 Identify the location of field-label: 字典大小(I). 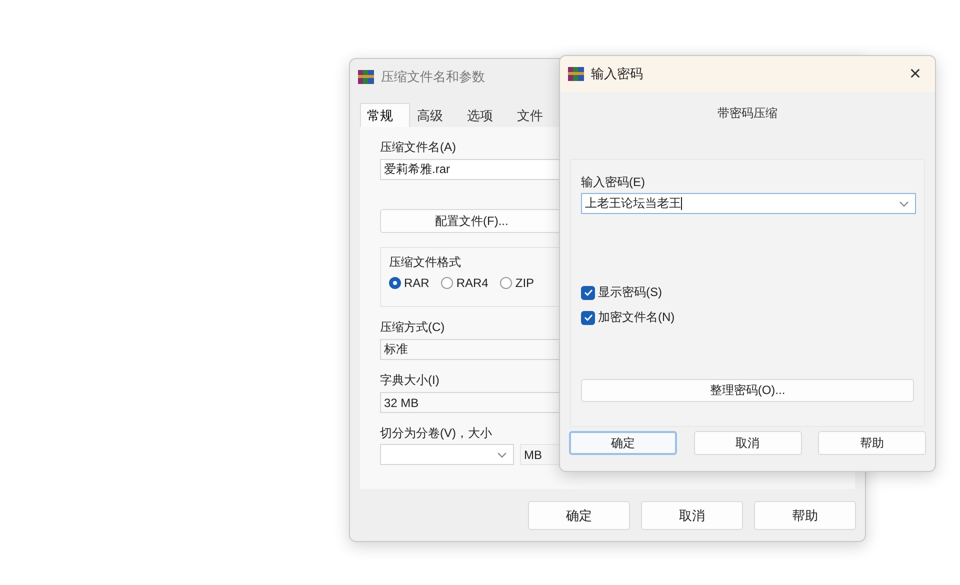
(410, 380).